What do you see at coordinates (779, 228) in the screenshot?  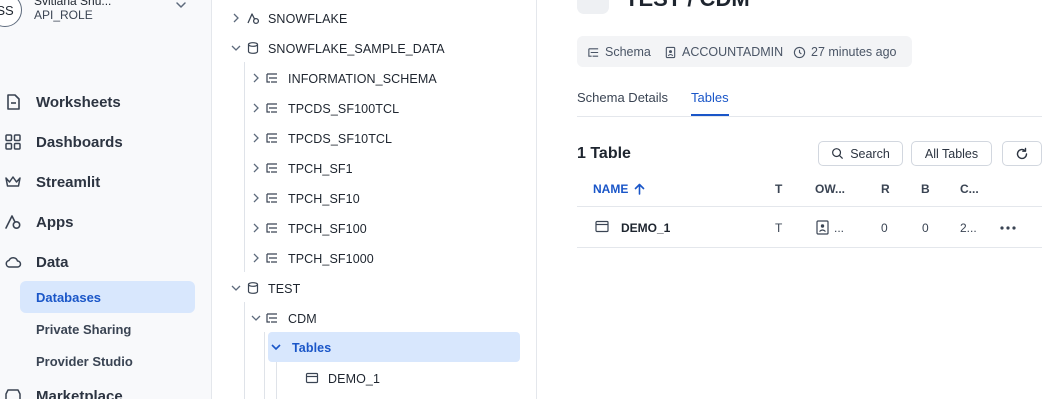 I see `cell-type: T` at bounding box center [779, 228].